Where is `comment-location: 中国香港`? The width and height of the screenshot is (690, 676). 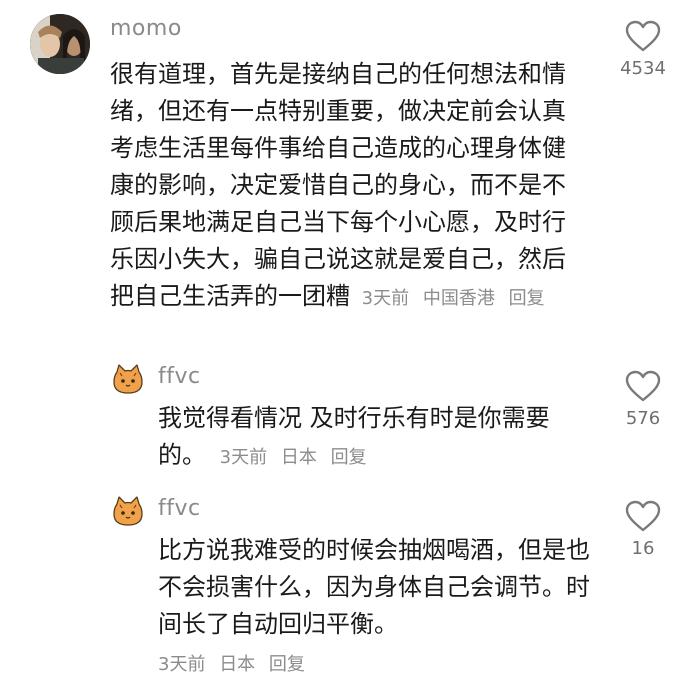
comment-location: 中国香港 is located at coordinates (458, 298).